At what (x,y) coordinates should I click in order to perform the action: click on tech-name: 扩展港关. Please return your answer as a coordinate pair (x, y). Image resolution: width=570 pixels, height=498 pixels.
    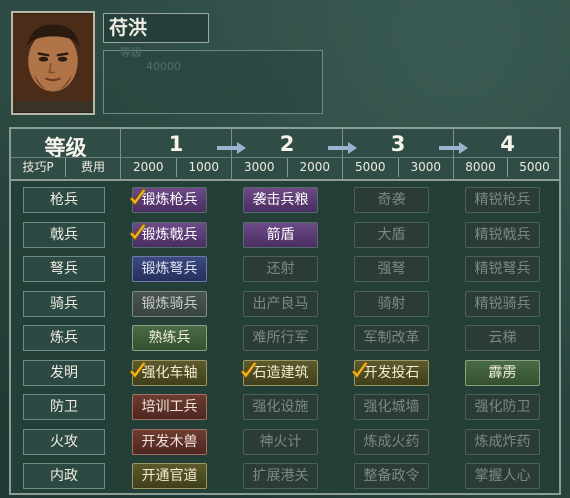
    Looking at the image, I should click on (280, 476).